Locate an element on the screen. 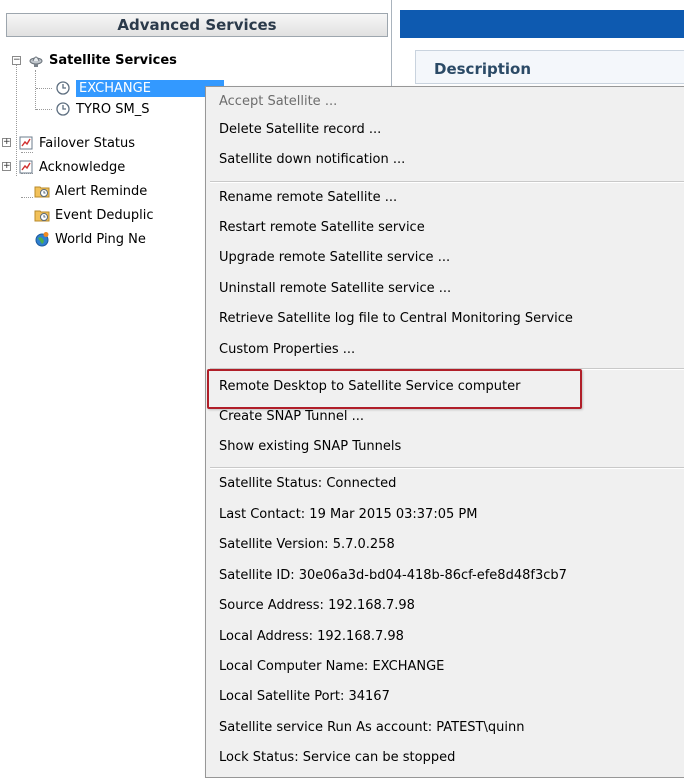 This screenshot has height=778, width=684. info-local-address: Local Address: 192.168.7.98 is located at coordinates (311, 636).